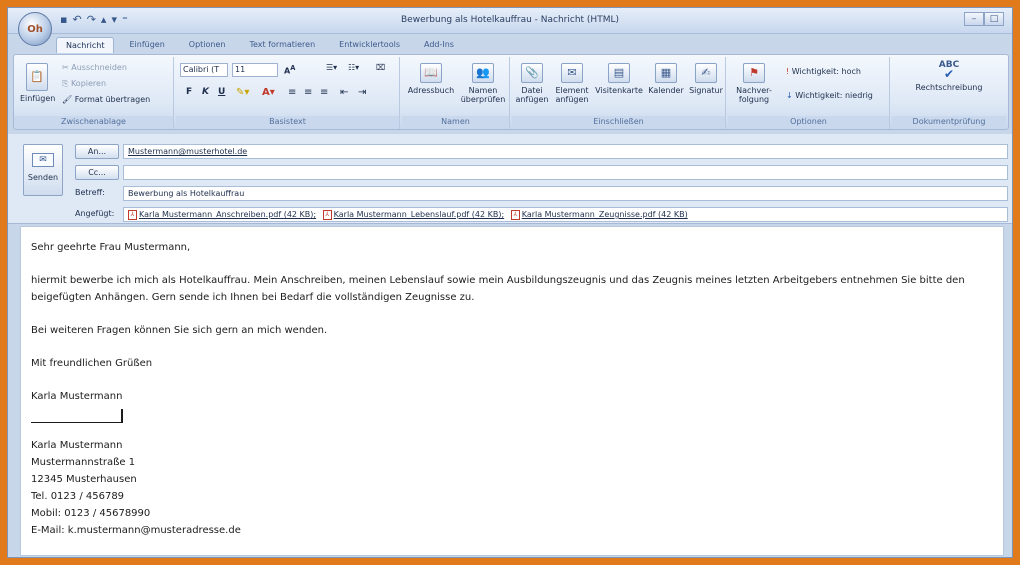 This screenshot has width=1020, height=565. I want to click on underline-button: U, so click(221, 92).